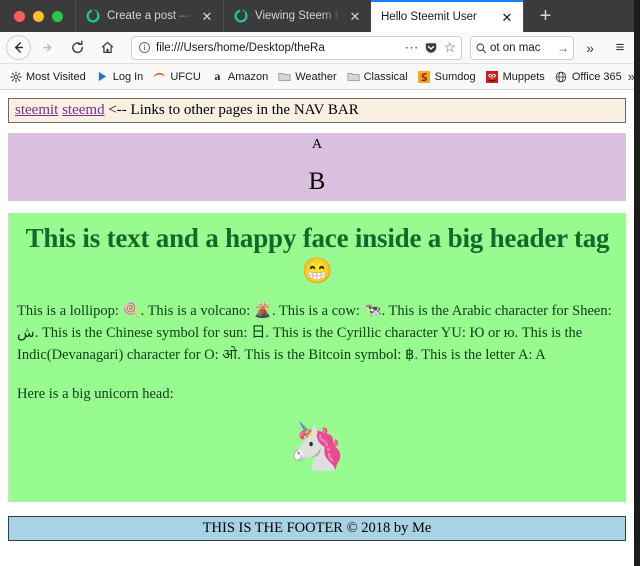  What do you see at coordinates (107, 48) in the screenshot?
I see `home-button` at bounding box center [107, 48].